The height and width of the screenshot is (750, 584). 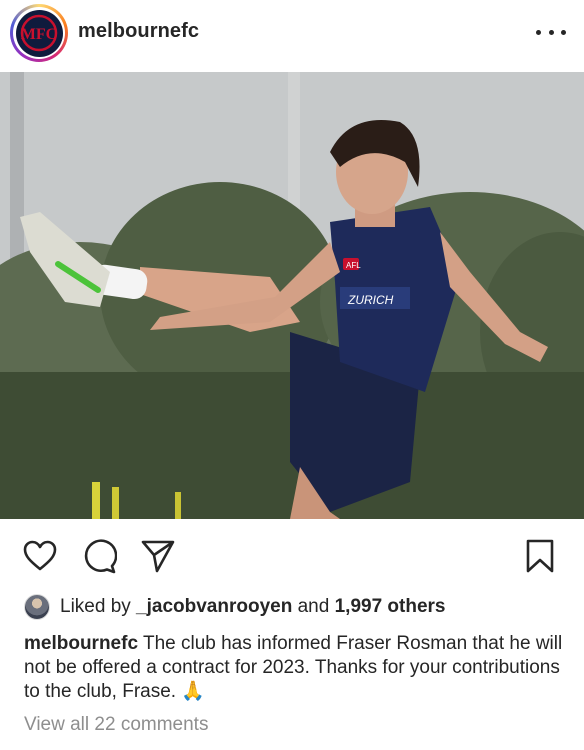 What do you see at coordinates (313, 606) in the screenshot?
I see `likes-middle: and` at bounding box center [313, 606].